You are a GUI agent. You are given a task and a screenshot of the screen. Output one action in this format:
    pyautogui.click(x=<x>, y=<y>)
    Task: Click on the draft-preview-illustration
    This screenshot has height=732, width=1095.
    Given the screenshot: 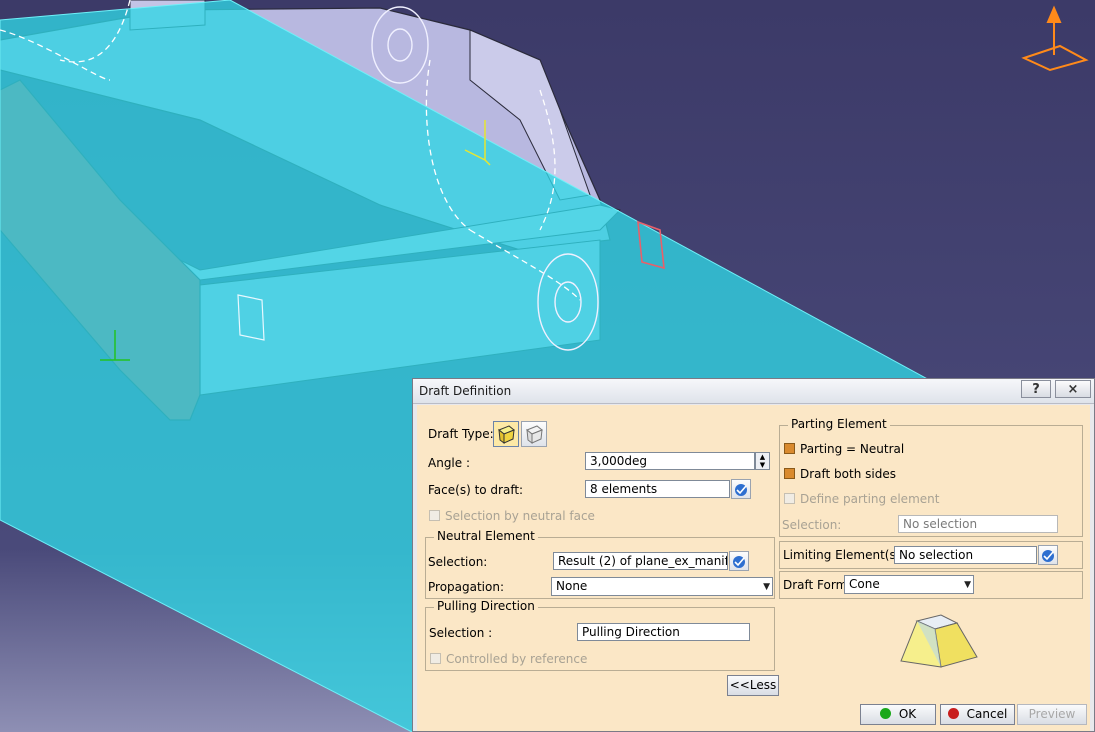 What is the action you would take?
    pyautogui.click(x=939, y=641)
    